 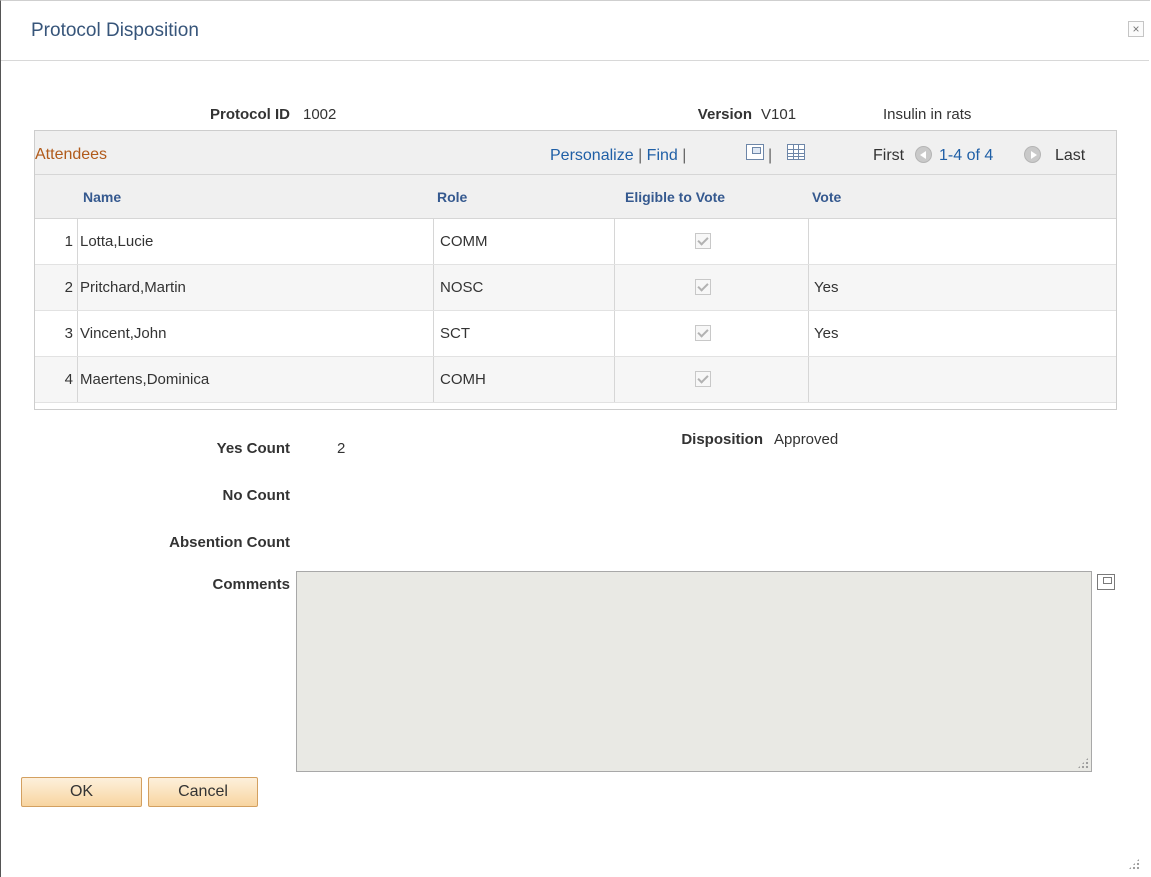 What do you see at coordinates (229, 542) in the screenshot?
I see `abstention-count-label: Absention Count` at bounding box center [229, 542].